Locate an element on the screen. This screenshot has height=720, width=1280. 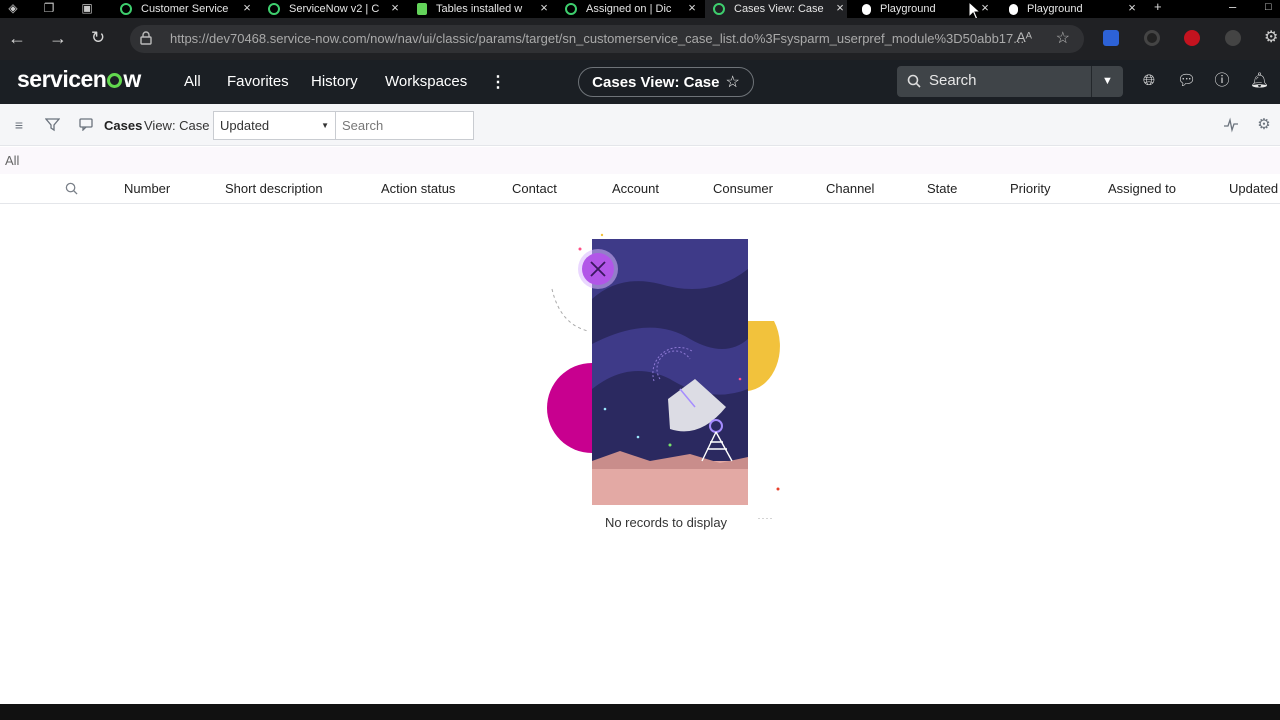
filter-field-value: Updated is located at coordinates (245, 125).